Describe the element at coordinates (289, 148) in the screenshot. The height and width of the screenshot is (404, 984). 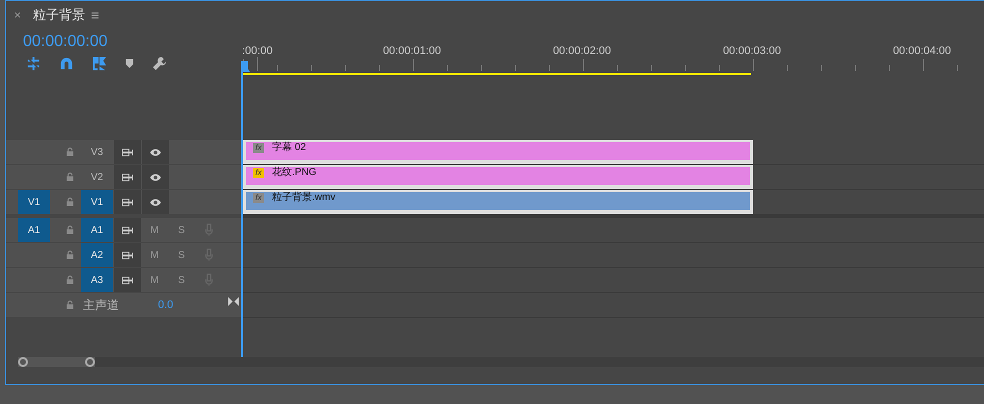
I see `clip-name: 字幕 02` at that location.